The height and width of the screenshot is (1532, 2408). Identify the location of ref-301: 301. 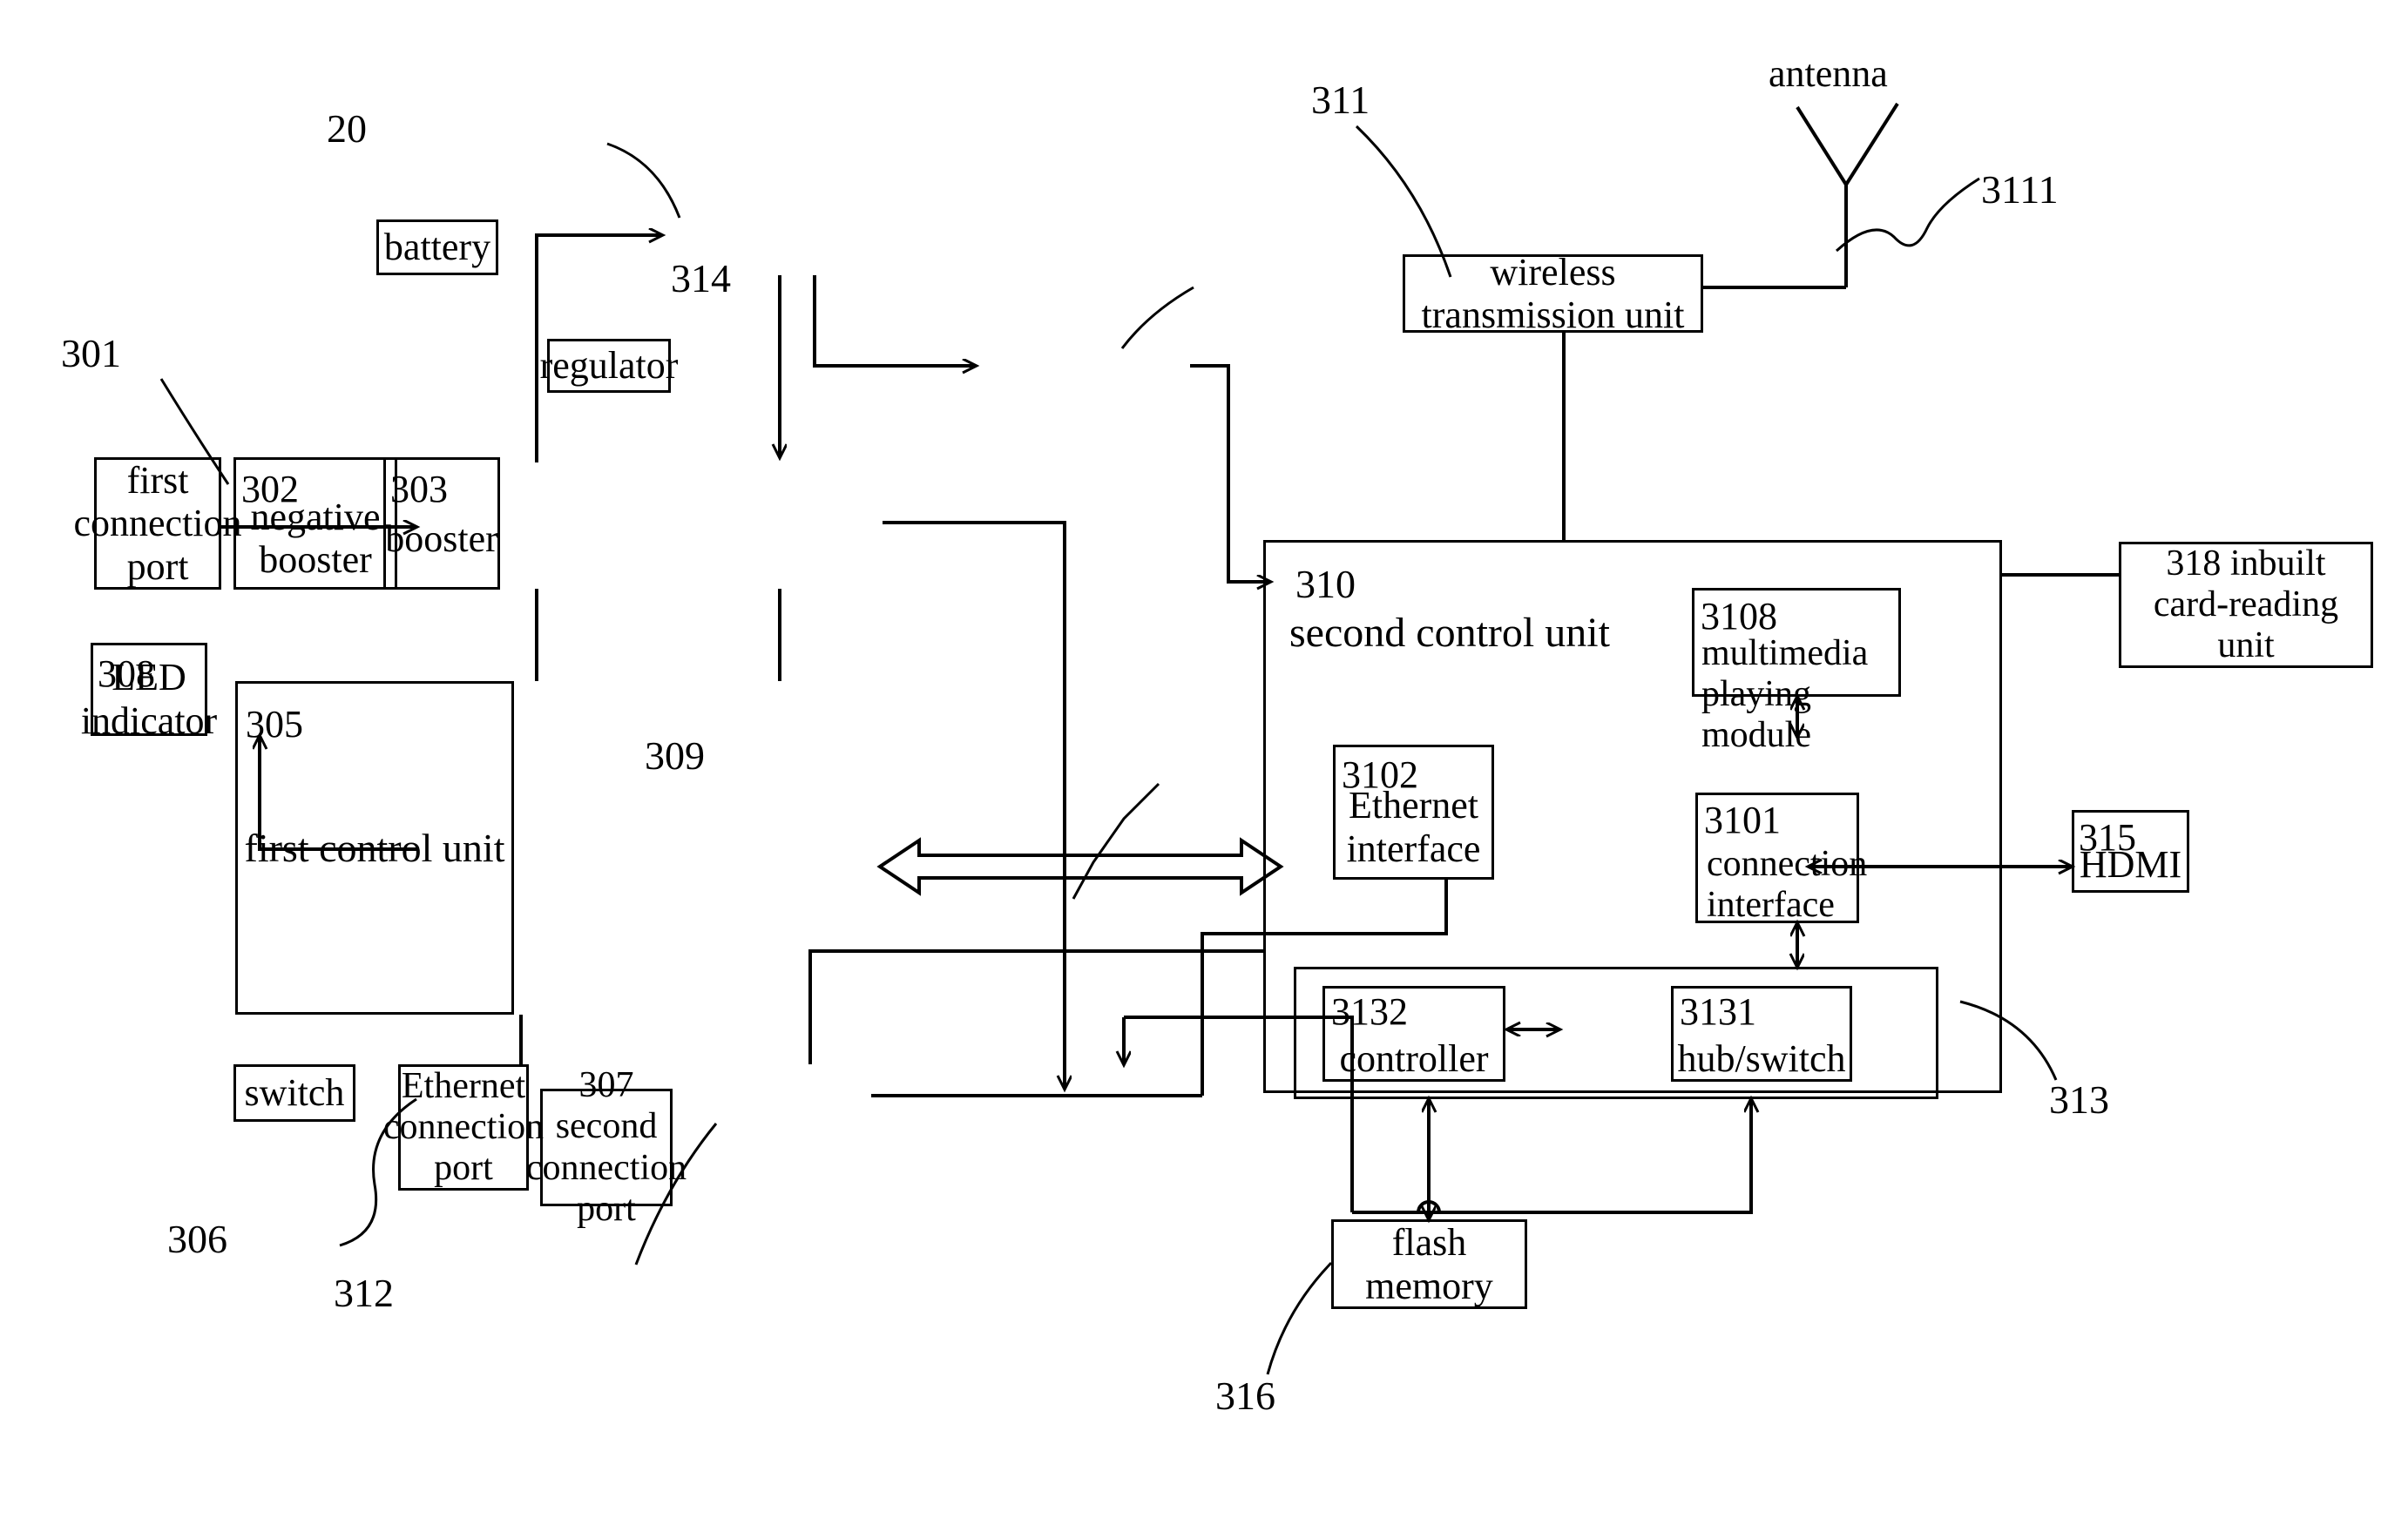
(91, 353).